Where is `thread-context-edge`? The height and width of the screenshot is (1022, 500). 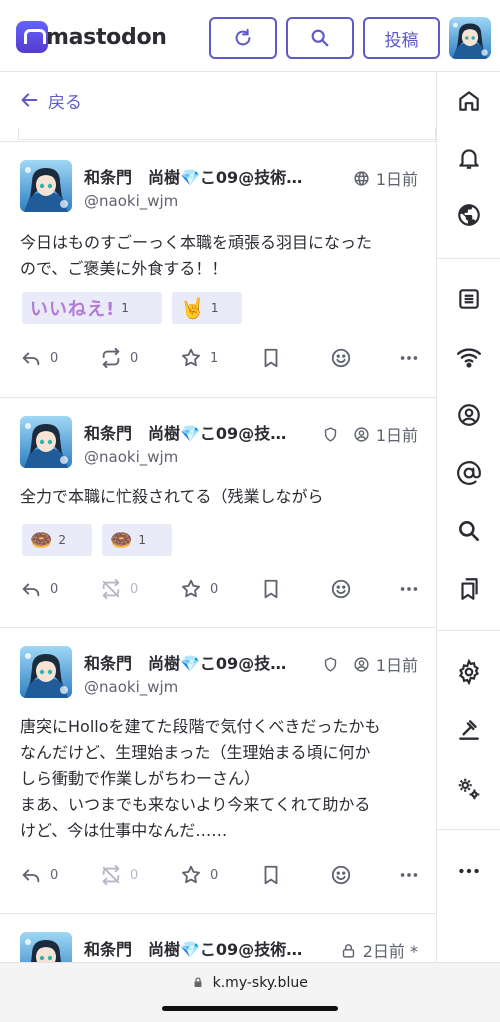
thread-context-edge is located at coordinates (227, 134).